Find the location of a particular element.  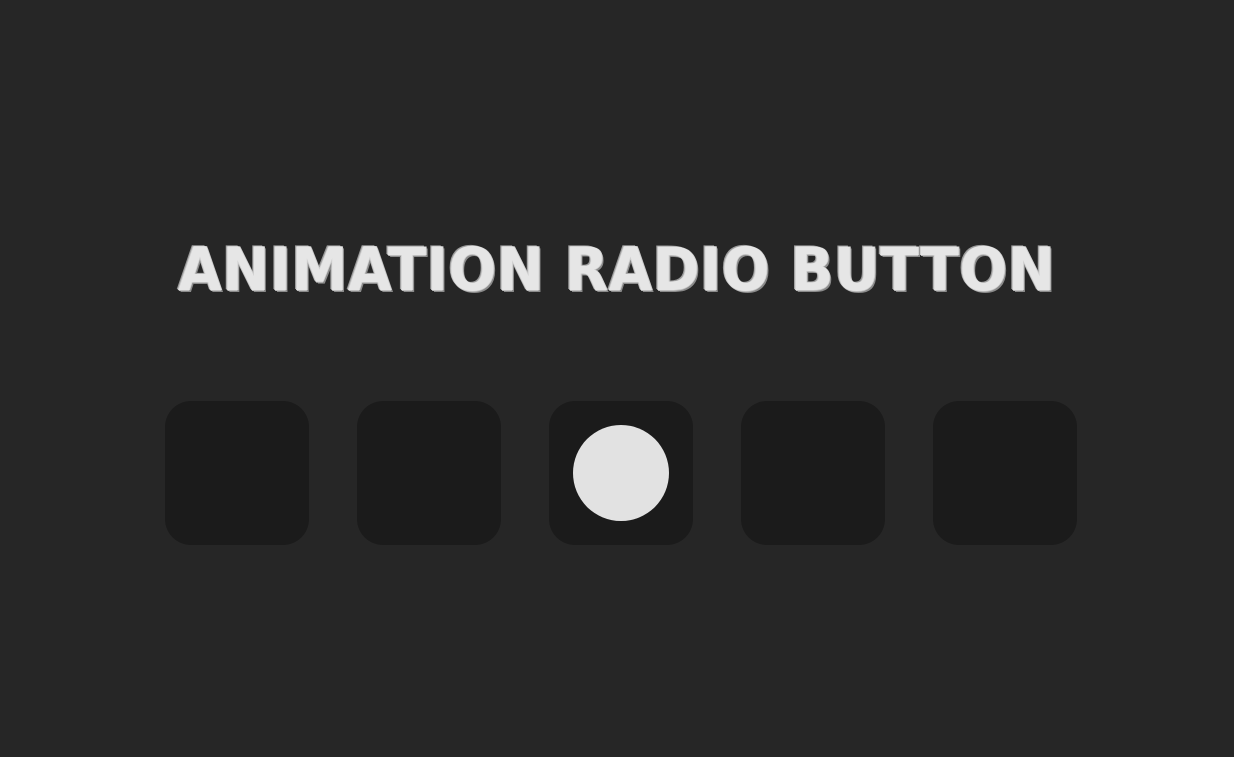

radio-dot is located at coordinates (621, 473).